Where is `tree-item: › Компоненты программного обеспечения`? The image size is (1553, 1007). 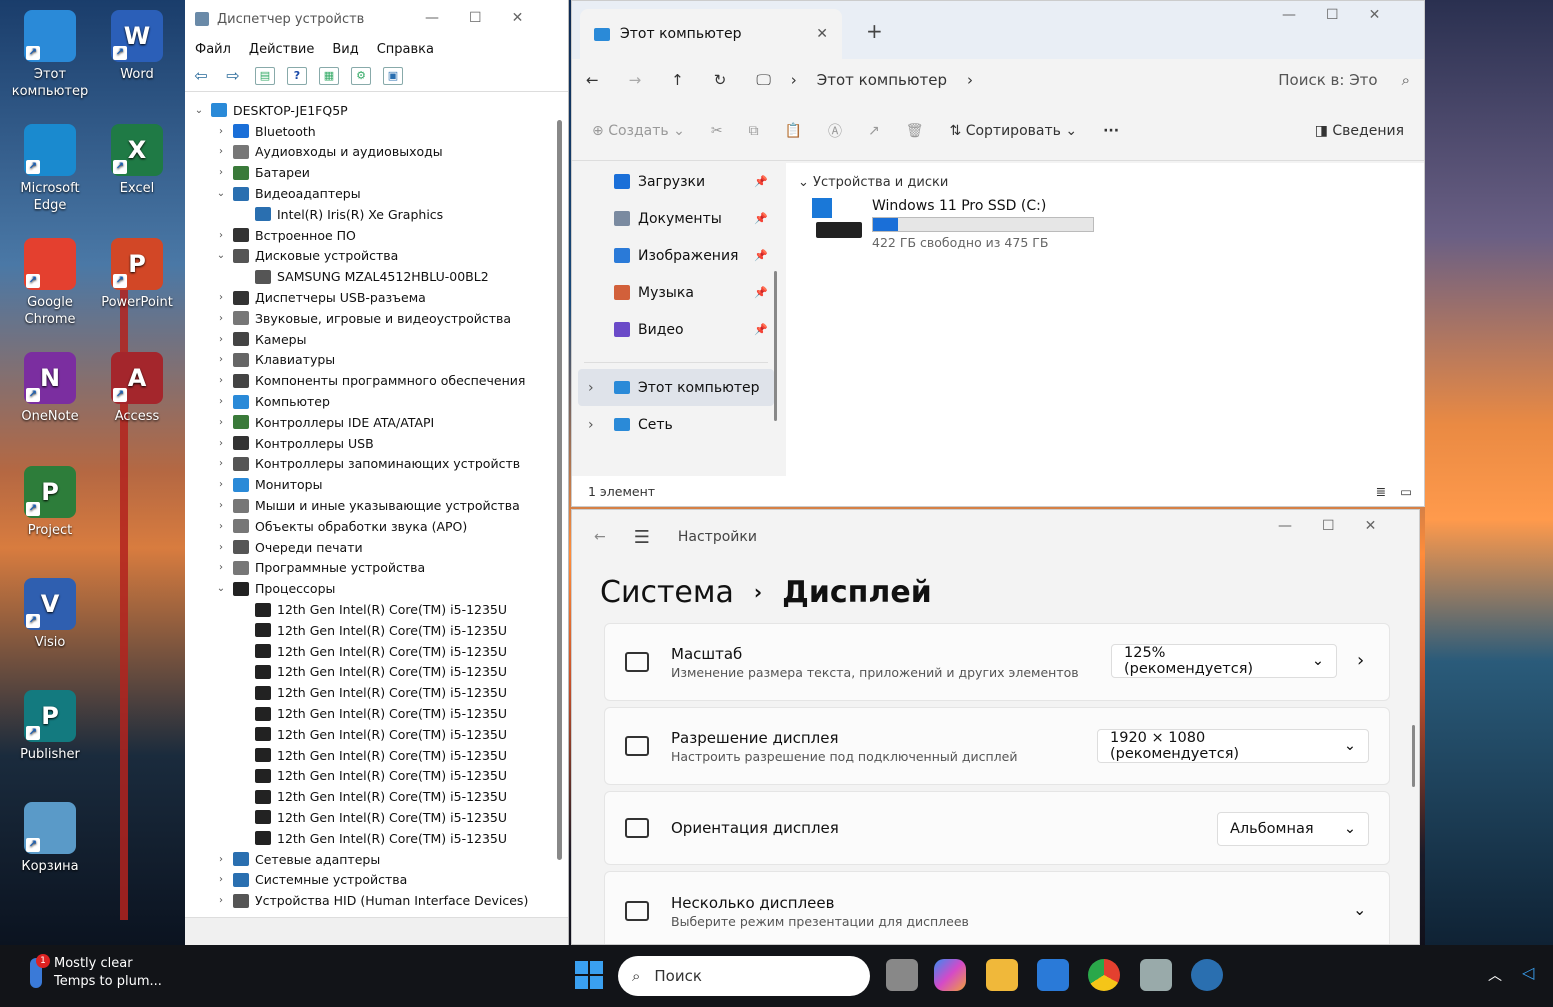
tree-item: › Компоненты программного обеспечения is located at coordinates (368, 380).